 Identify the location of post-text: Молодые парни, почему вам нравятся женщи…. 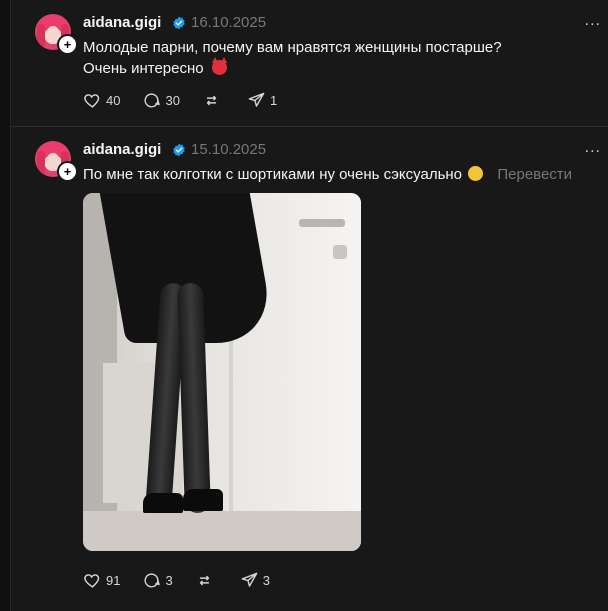
(292, 58).